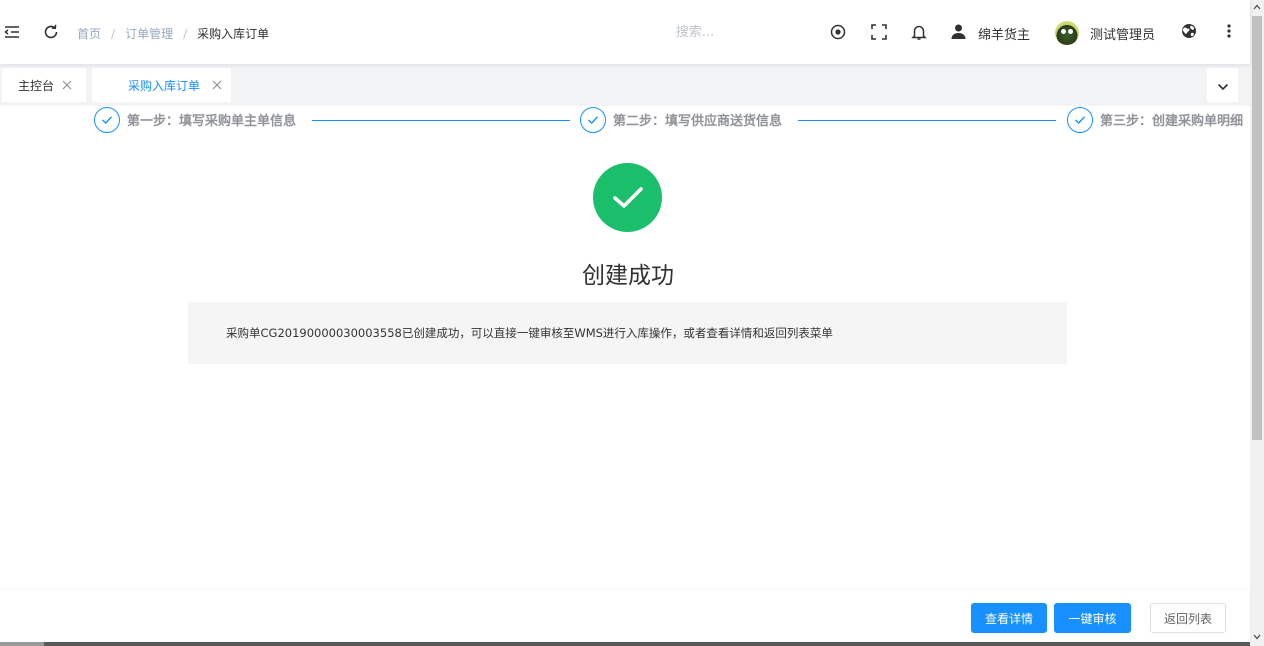 The image size is (1264, 646). I want to click on search-input, so click(695, 32).